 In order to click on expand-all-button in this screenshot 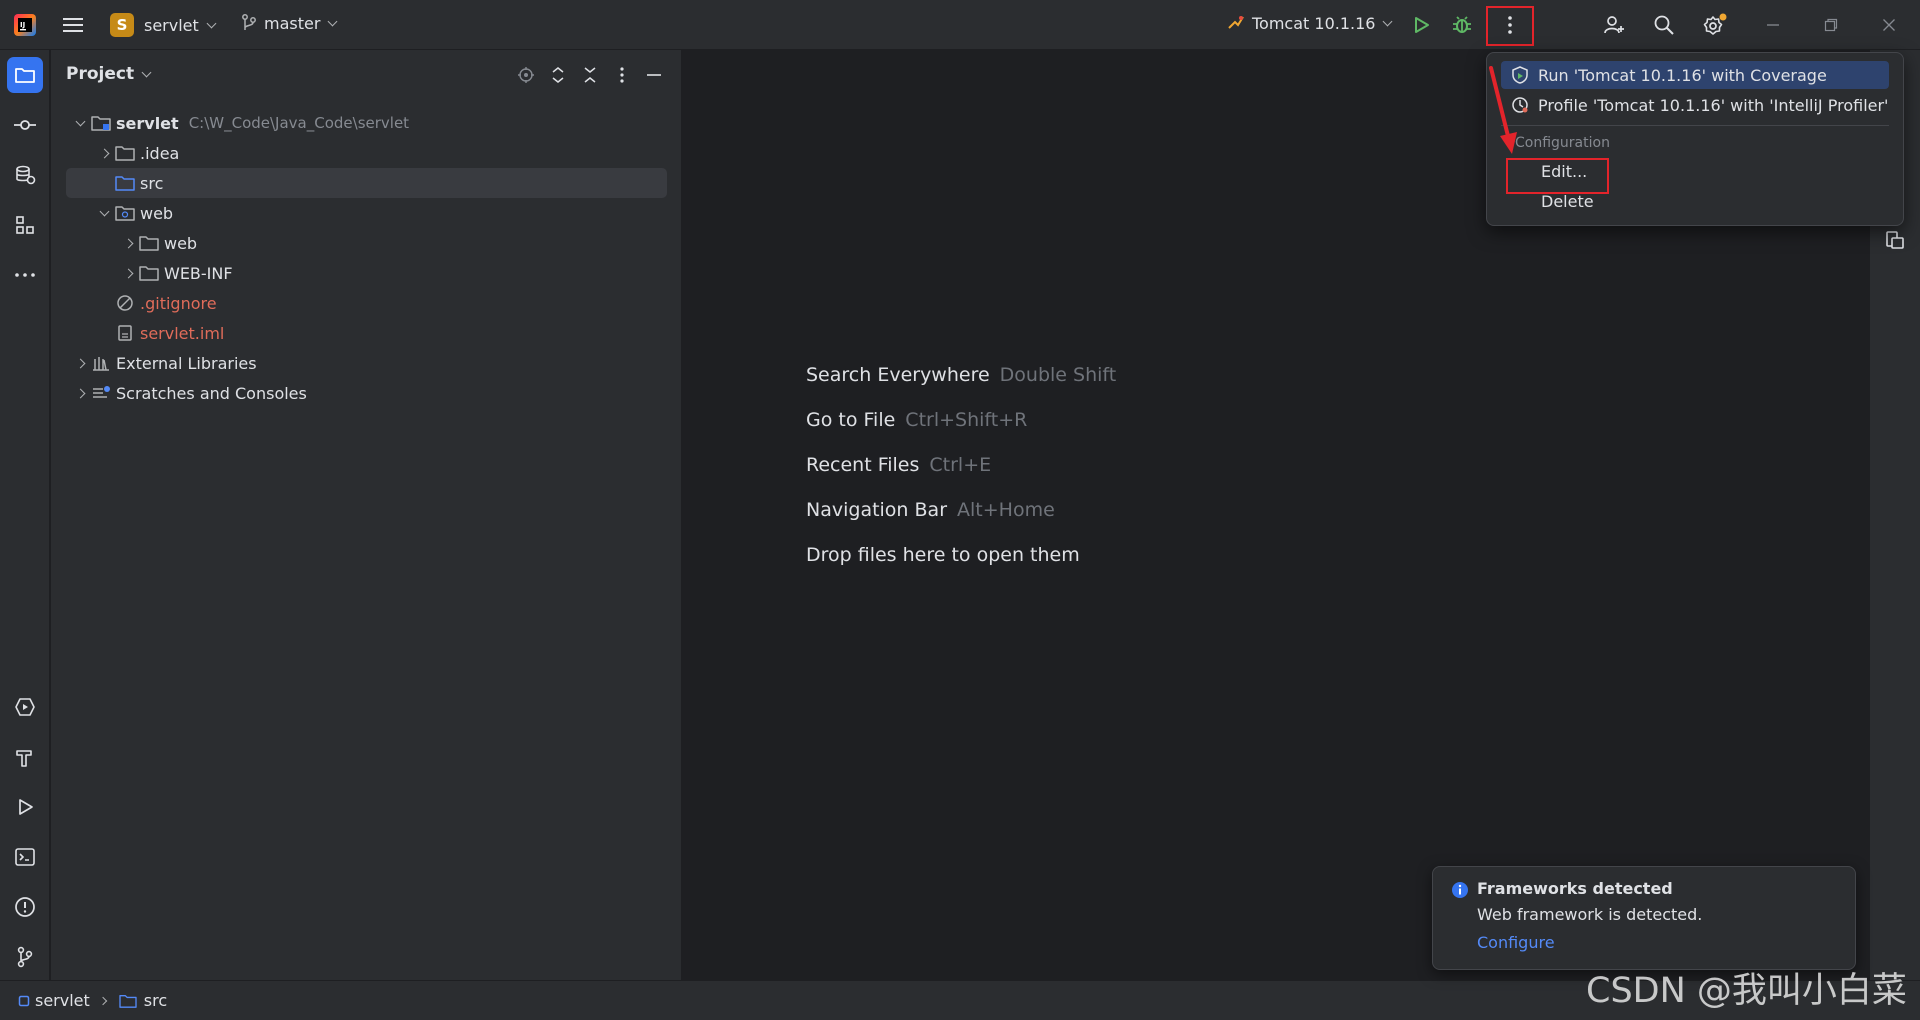, I will do `click(558, 75)`.